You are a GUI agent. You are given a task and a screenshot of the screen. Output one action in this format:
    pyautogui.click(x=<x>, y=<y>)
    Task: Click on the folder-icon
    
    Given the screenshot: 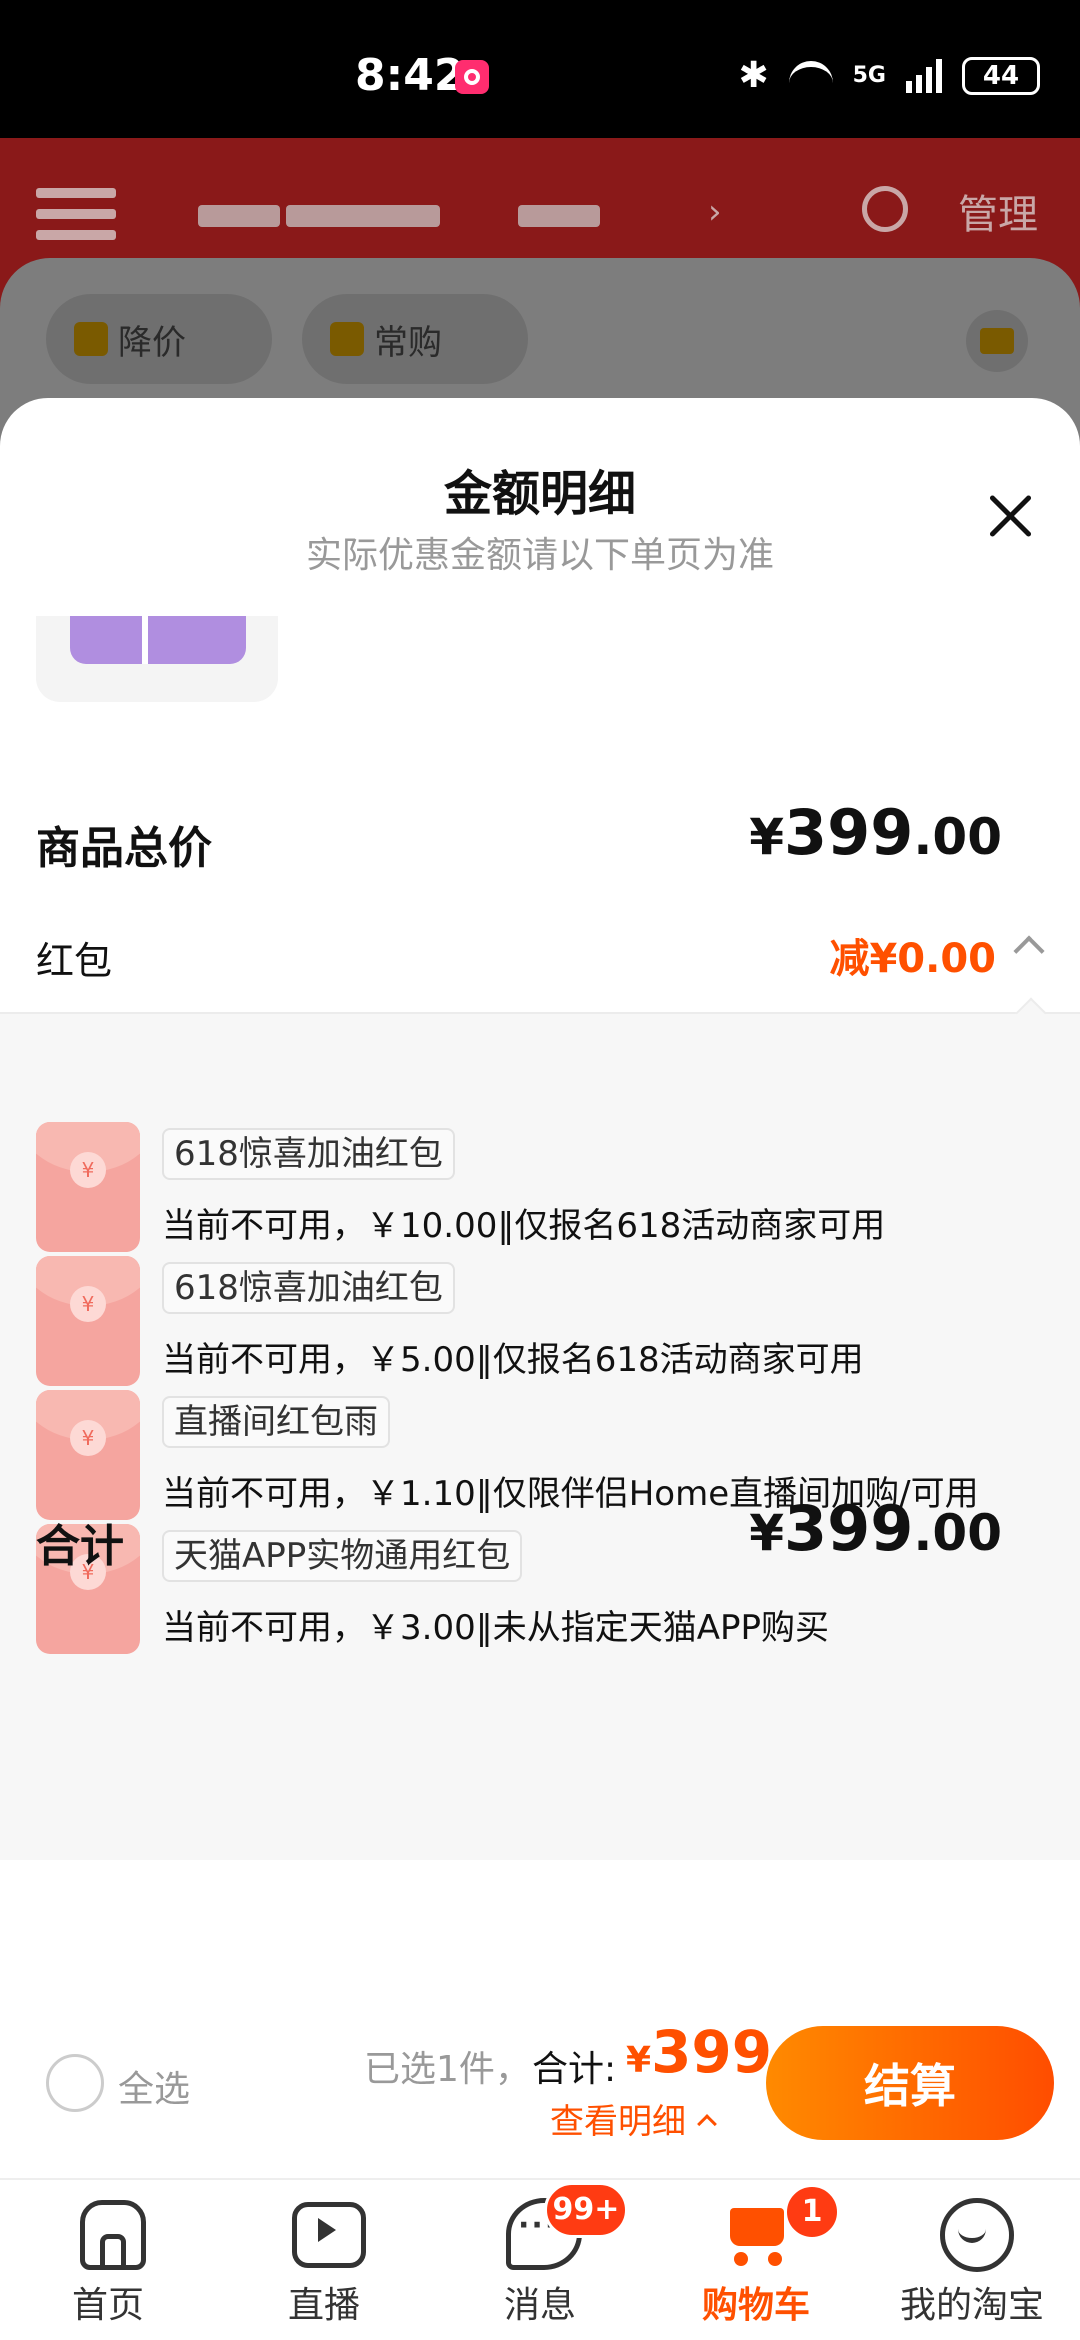 What is the action you would take?
    pyautogui.click(x=997, y=341)
    